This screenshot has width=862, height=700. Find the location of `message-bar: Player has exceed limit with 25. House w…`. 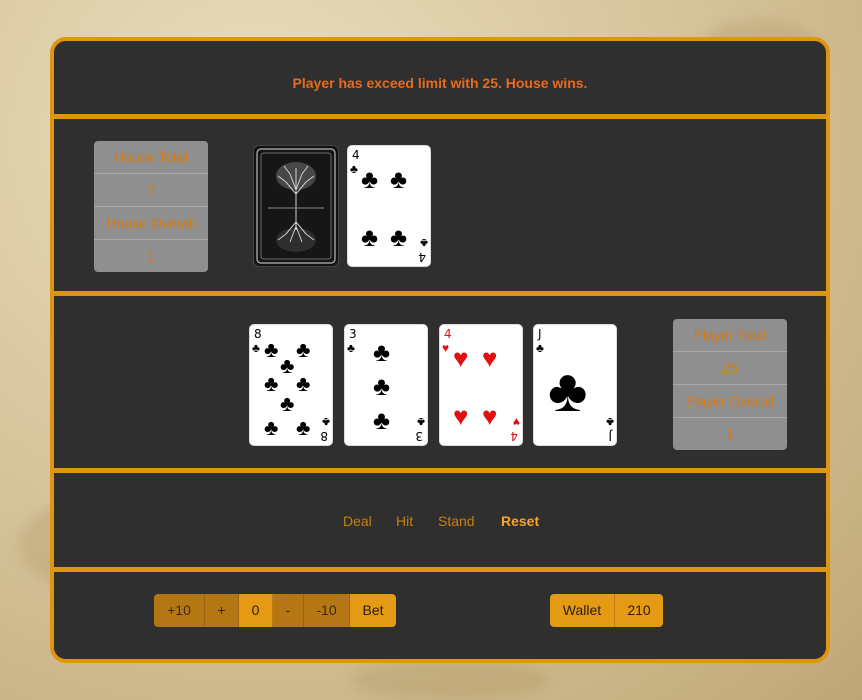

message-bar: Player has exceed limit with 25. House w… is located at coordinates (440, 77).